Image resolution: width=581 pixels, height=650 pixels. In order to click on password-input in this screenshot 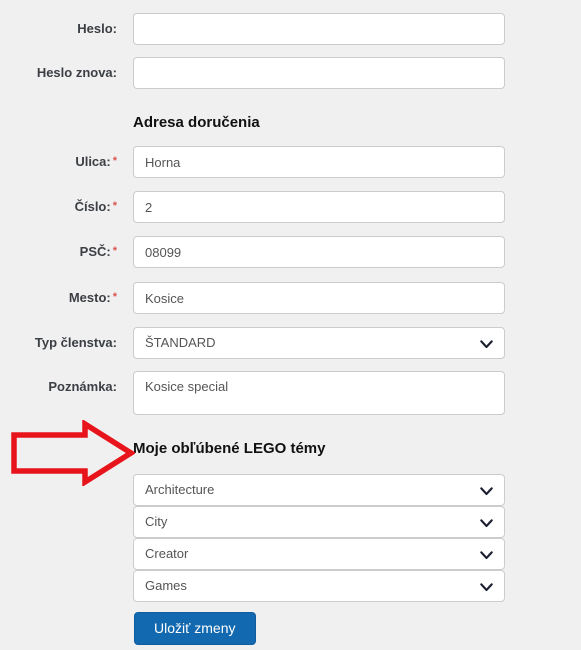, I will do `click(319, 29)`.